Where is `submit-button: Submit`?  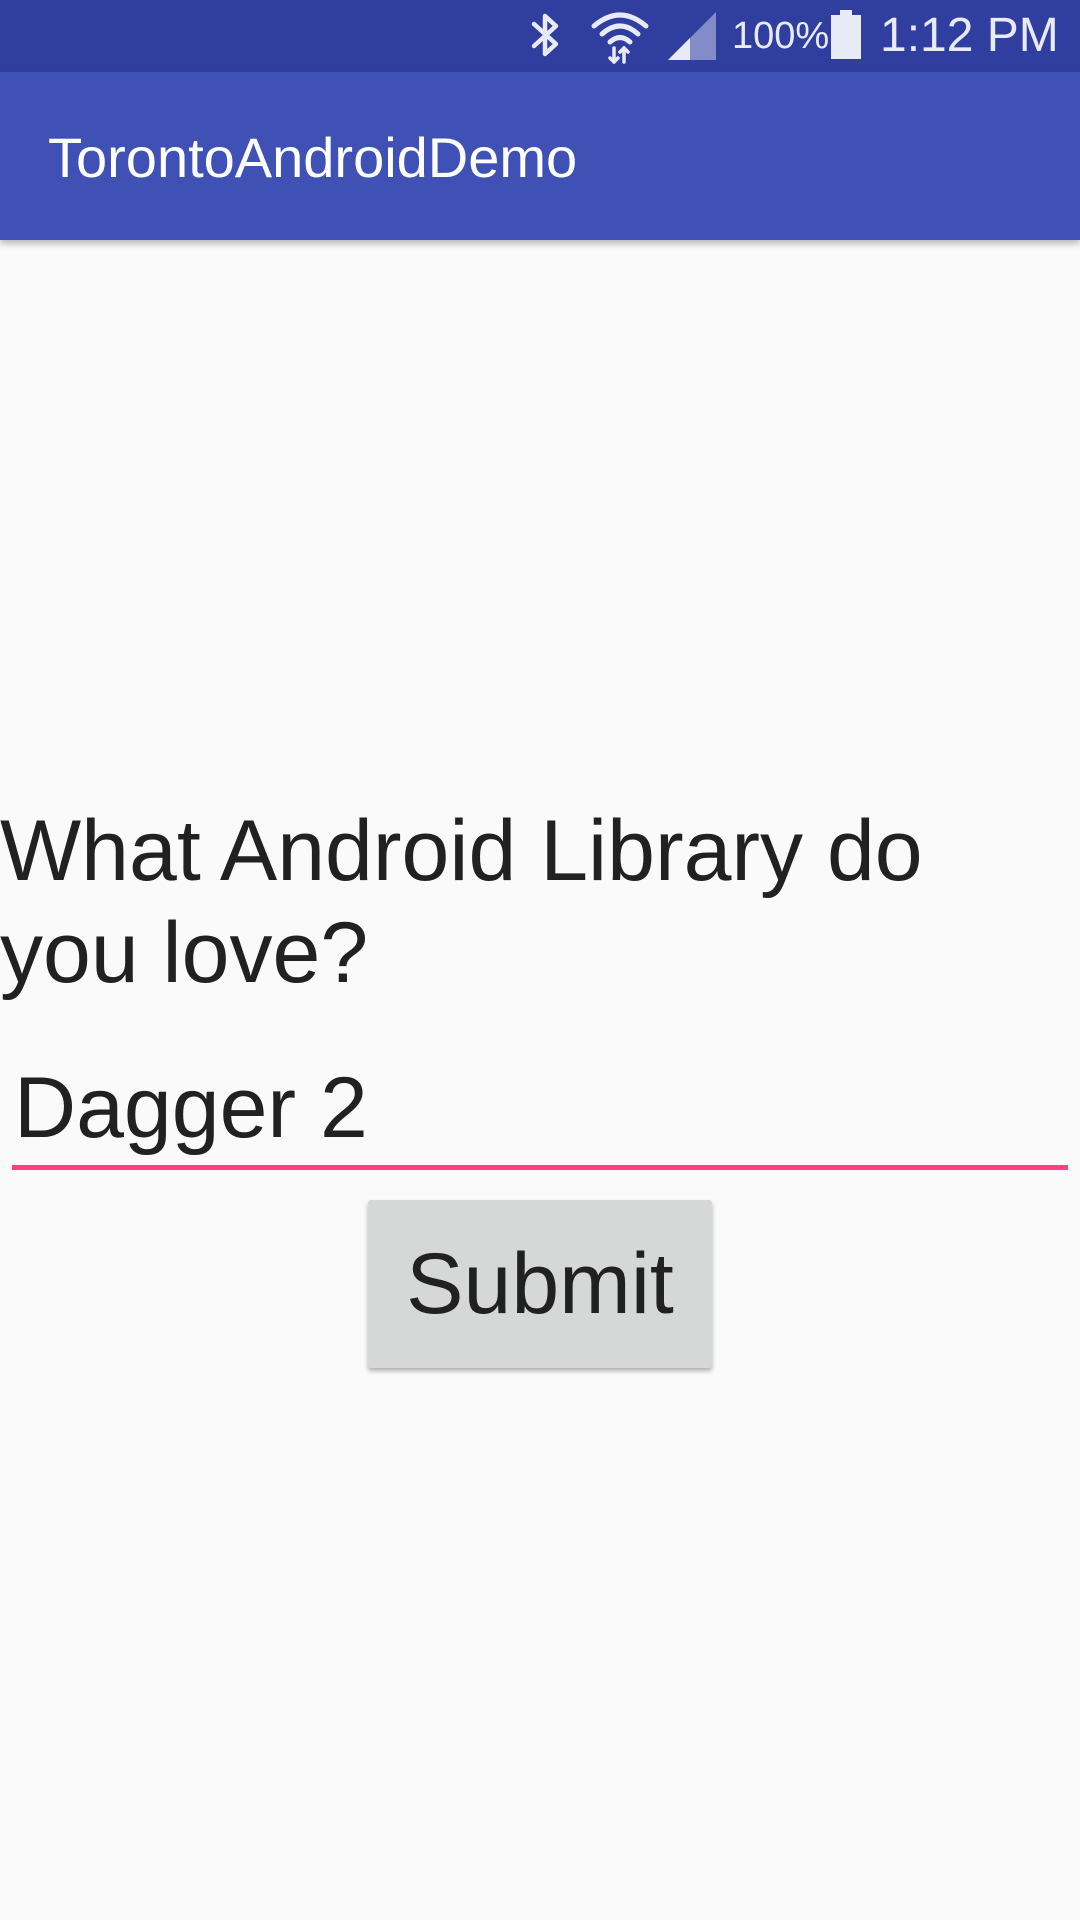
submit-button: Submit is located at coordinates (540, 1284).